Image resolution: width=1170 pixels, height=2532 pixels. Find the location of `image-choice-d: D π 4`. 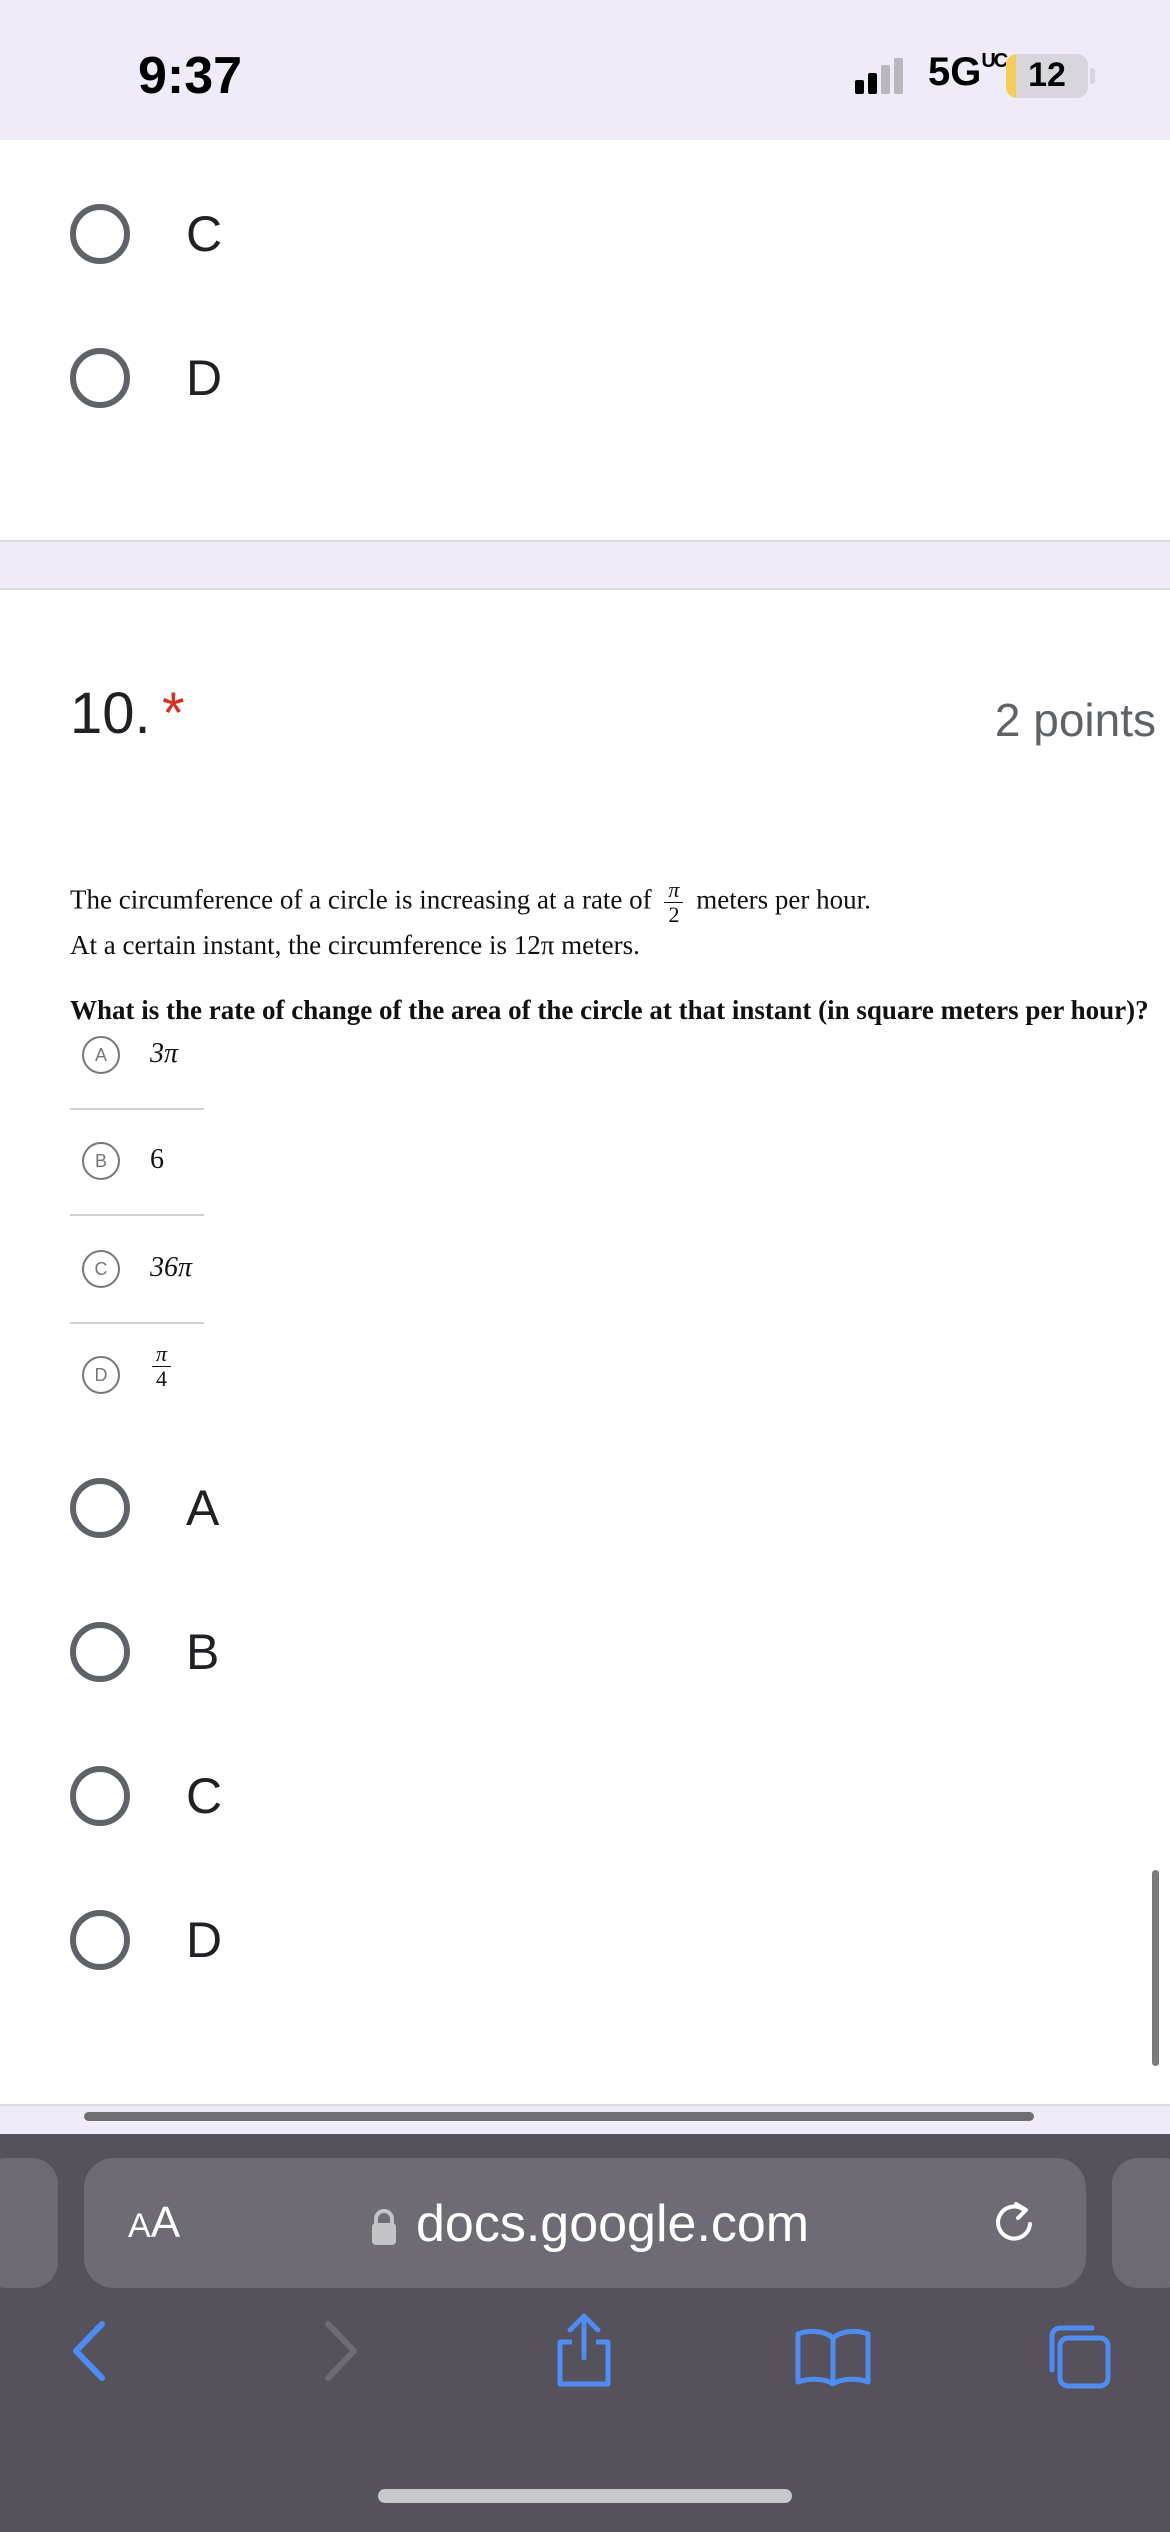

image-choice-d: D π 4 is located at coordinates (137, 1377).